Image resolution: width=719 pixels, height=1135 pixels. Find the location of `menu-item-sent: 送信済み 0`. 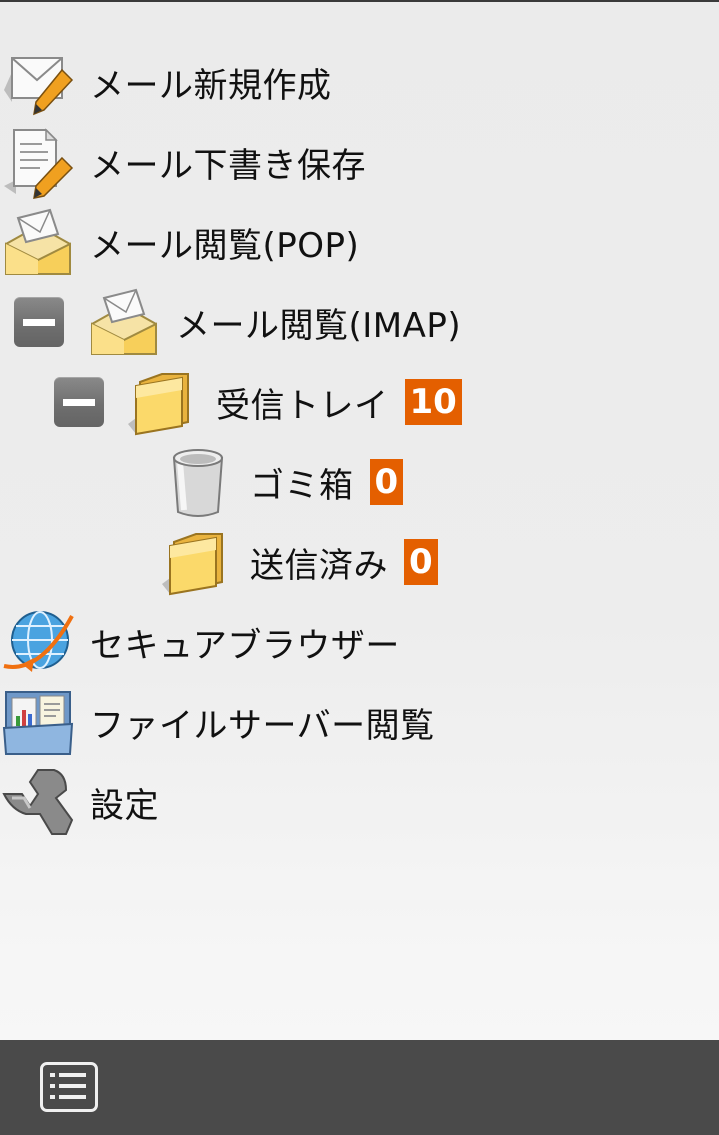

menu-item-sent: 送信済み 0 is located at coordinates (299, 562).